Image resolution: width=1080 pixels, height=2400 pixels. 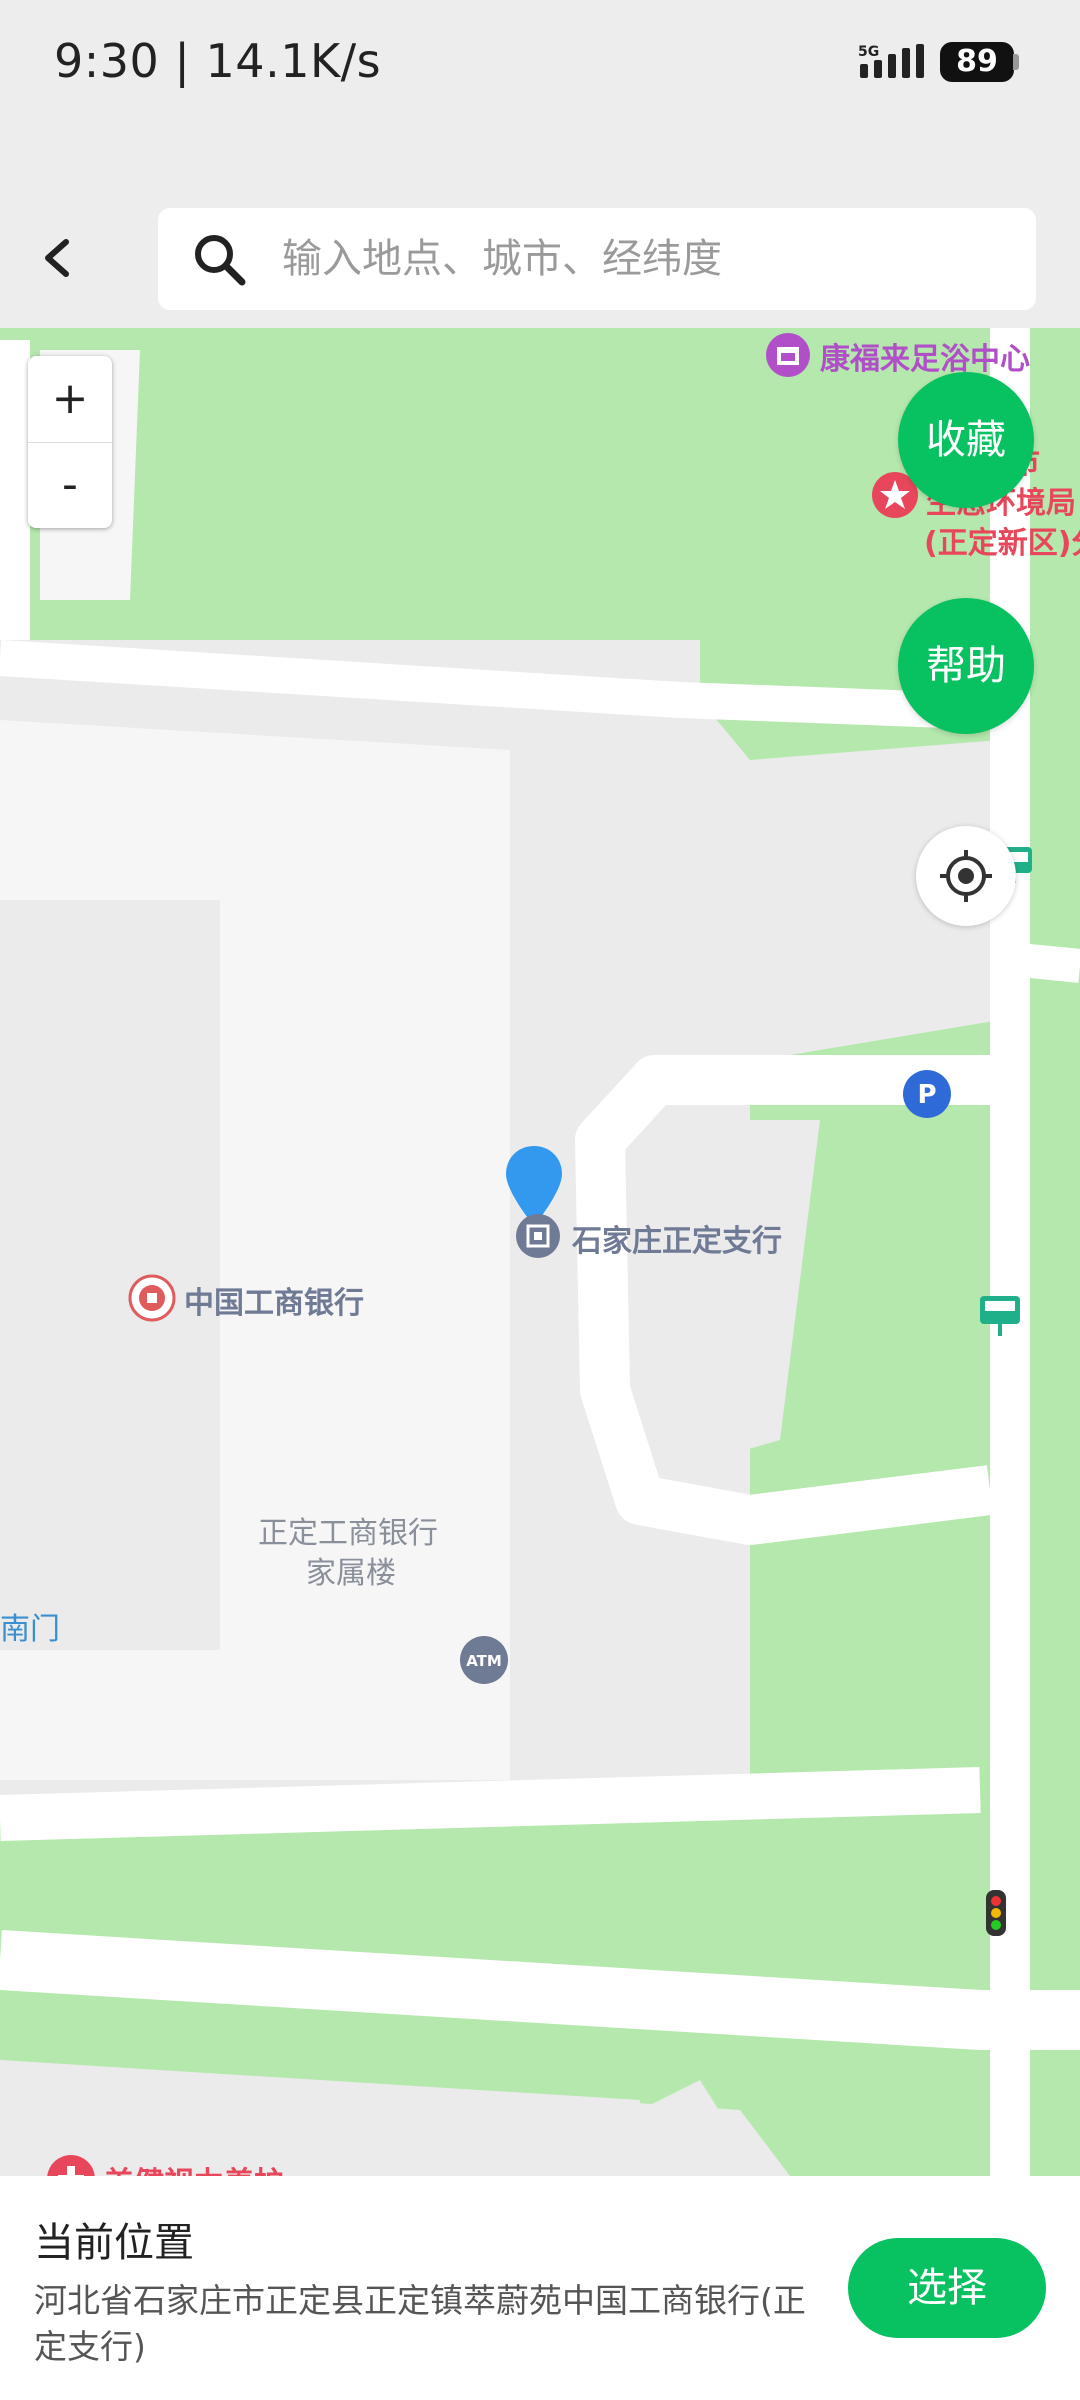 What do you see at coordinates (1000, 1315) in the screenshot?
I see `bus-stop-icon` at bounding box center [1000, 1315].